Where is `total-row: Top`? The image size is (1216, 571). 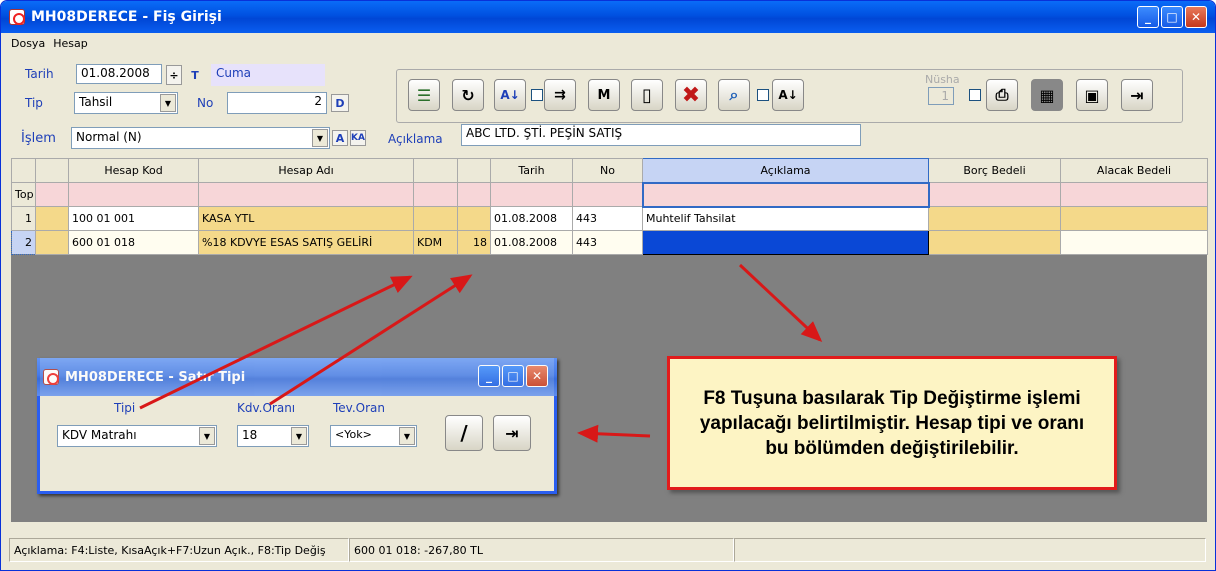
total-row: Top is located at coordinates (609, 194).